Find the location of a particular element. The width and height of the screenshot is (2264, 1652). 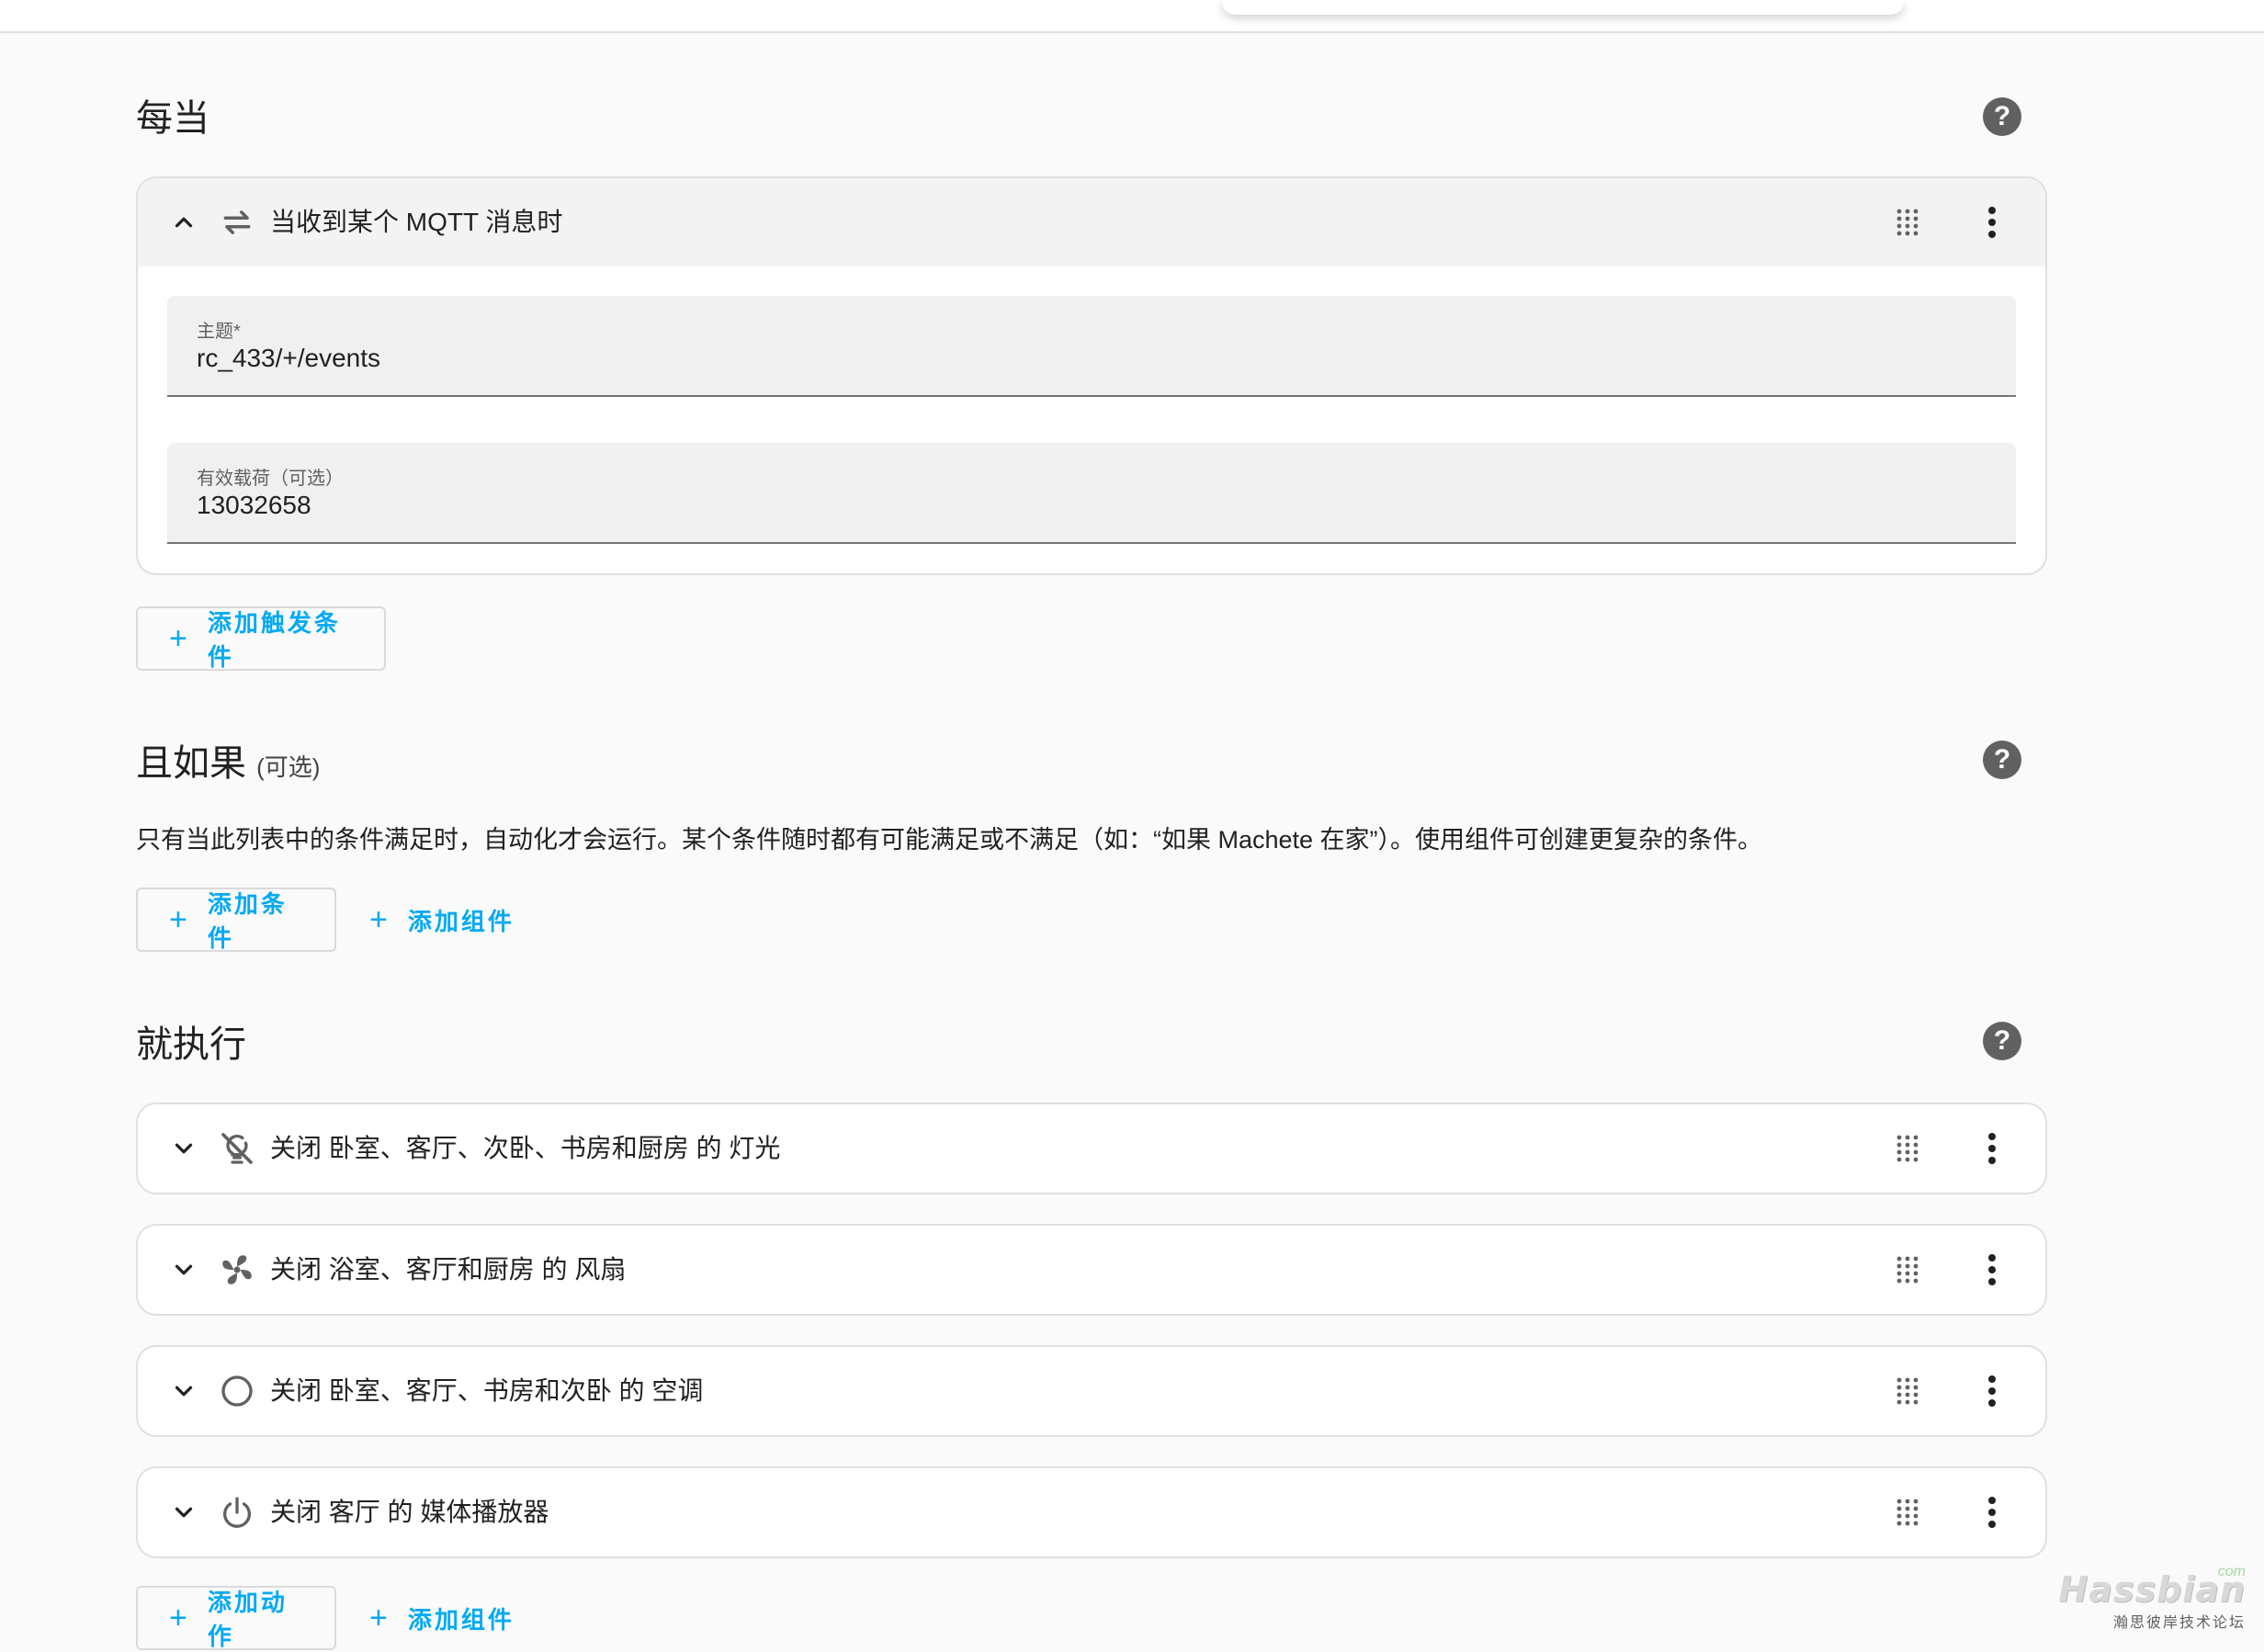

actions-section-title: 就执行 is located at coordinates (191, 1044).